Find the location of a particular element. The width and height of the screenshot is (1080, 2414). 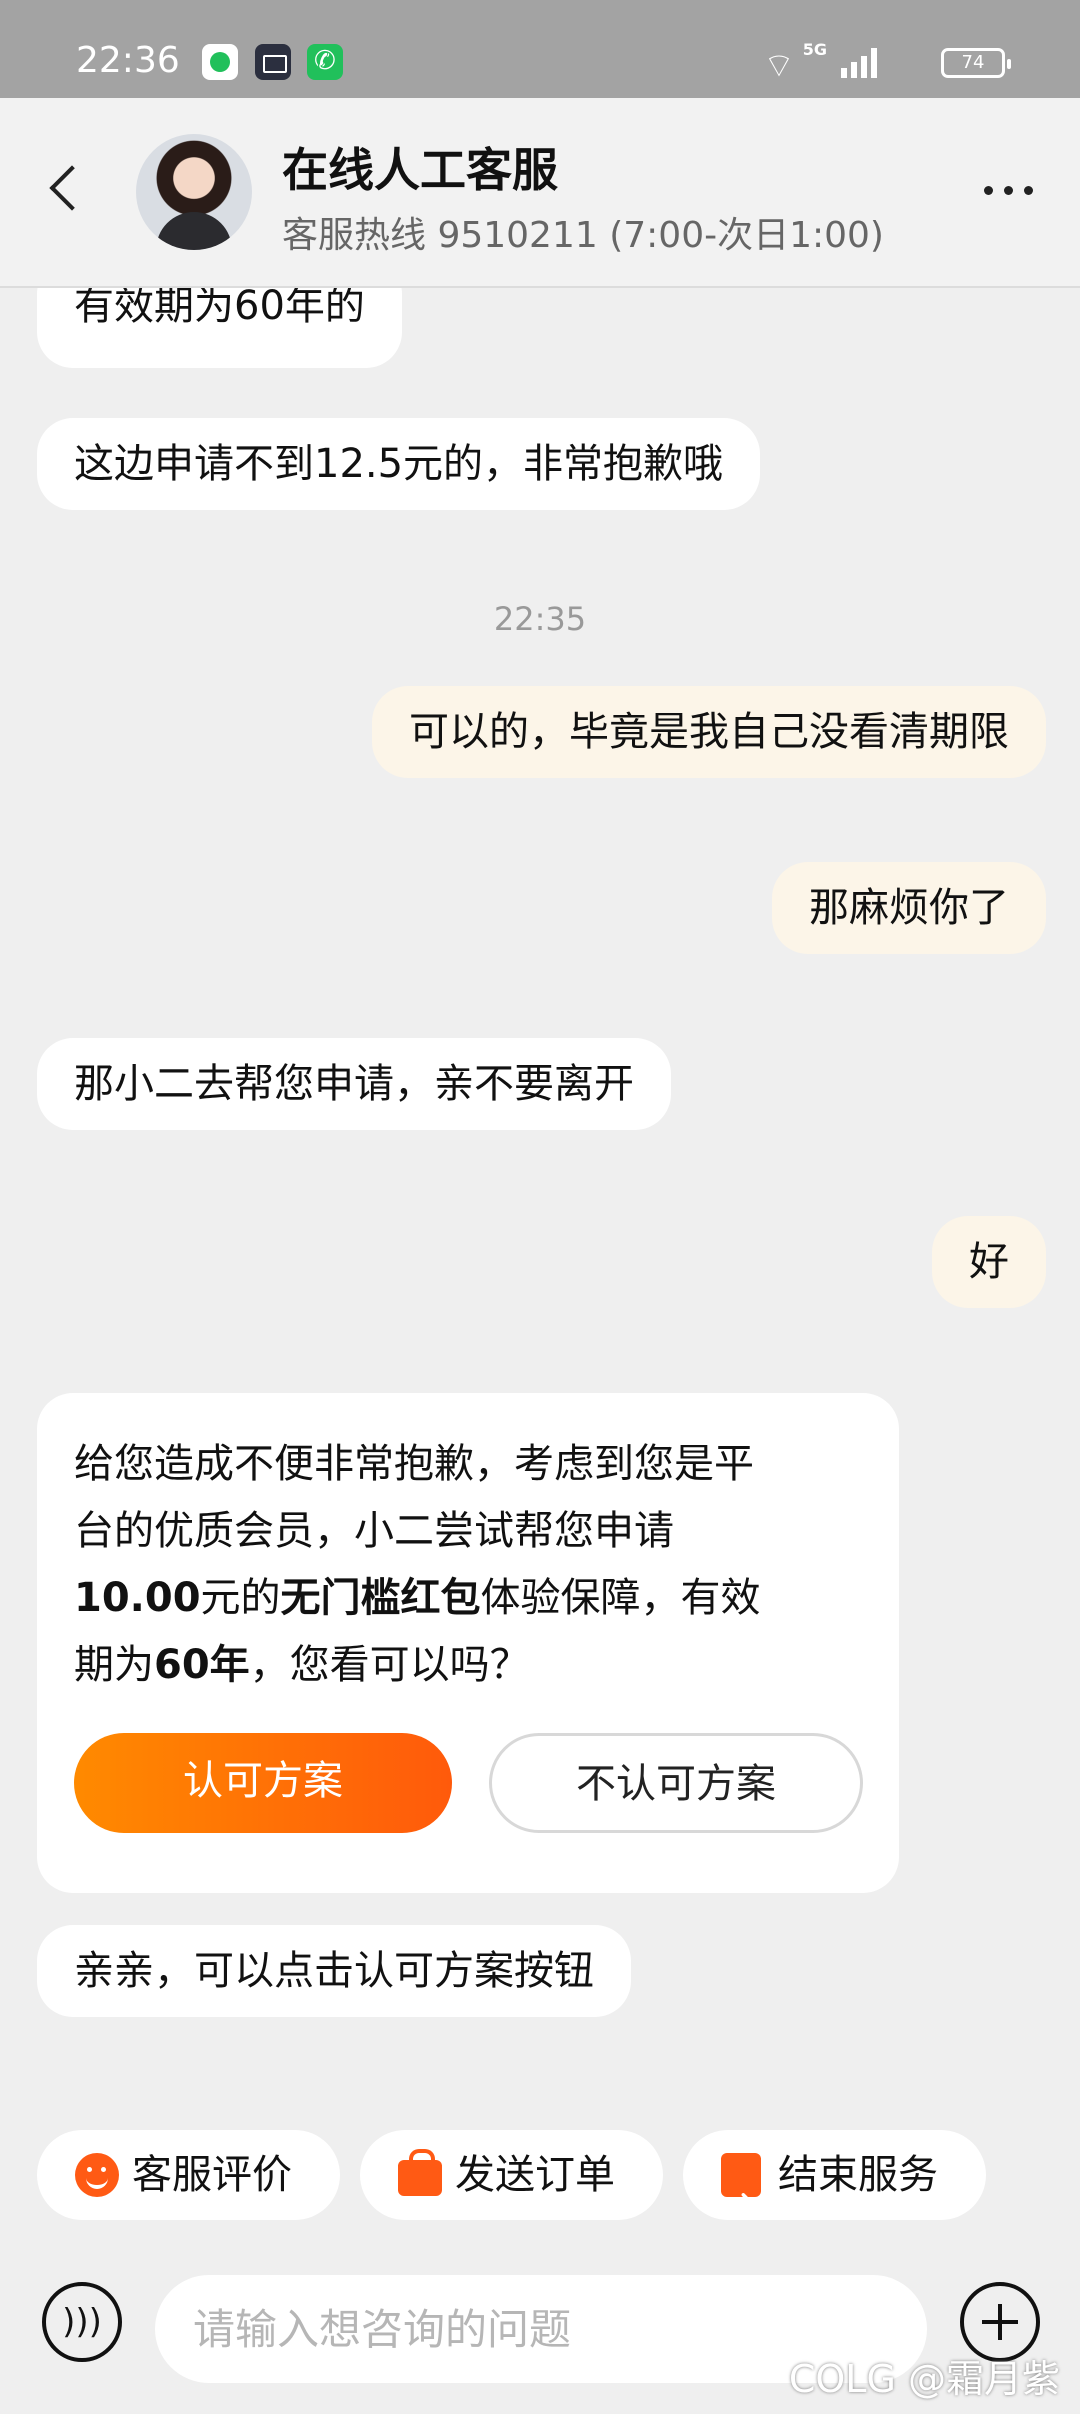

exit-icon is located at coordinates (741, 2199).